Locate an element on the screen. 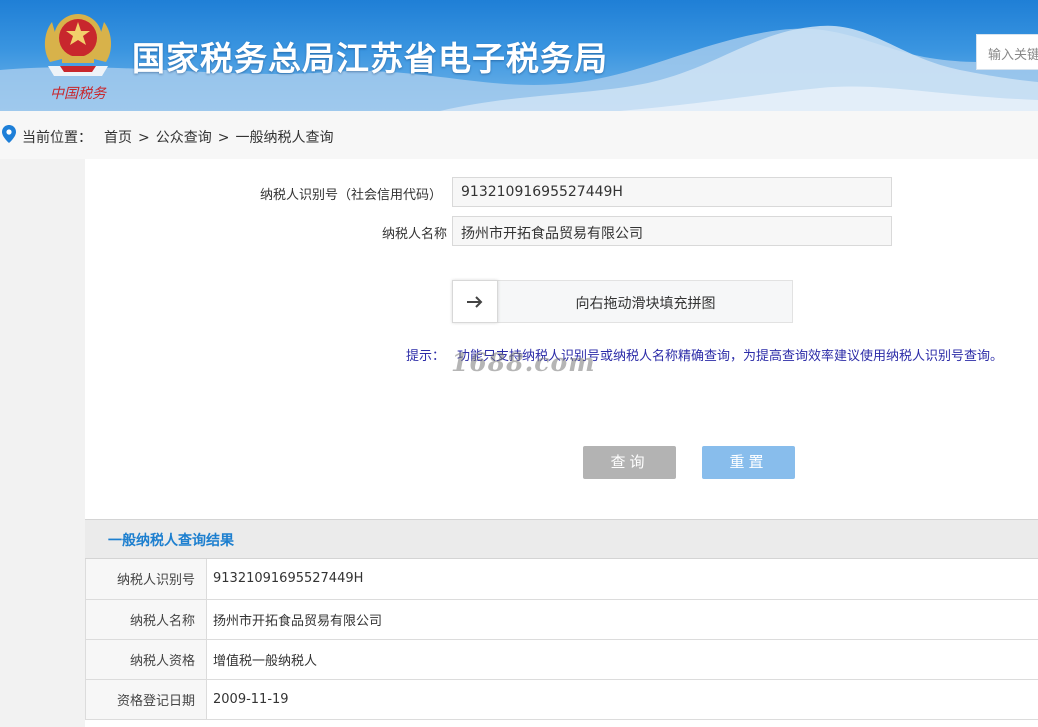 The width and height of the screenshot is (1038, 727). result-value: 91321091695527449H is located at coordinates (622, 579).